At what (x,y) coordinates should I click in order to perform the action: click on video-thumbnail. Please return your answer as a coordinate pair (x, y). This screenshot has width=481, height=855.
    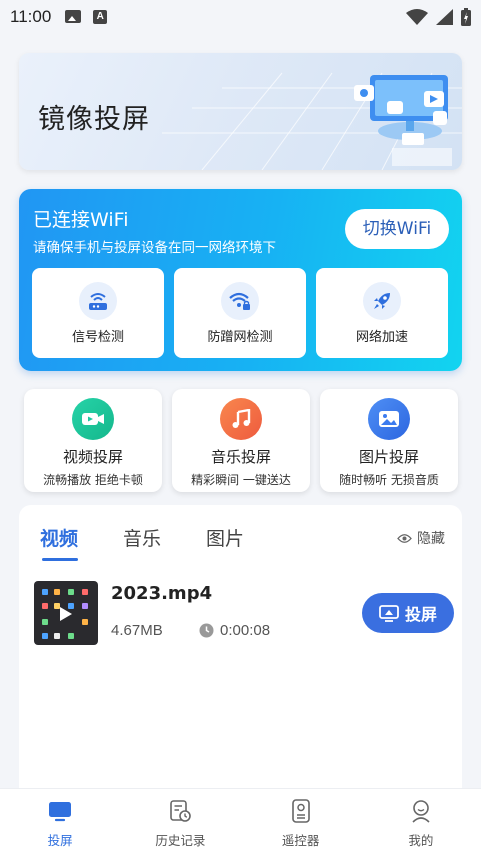
    Looking at the image, I should click on (66, 613).